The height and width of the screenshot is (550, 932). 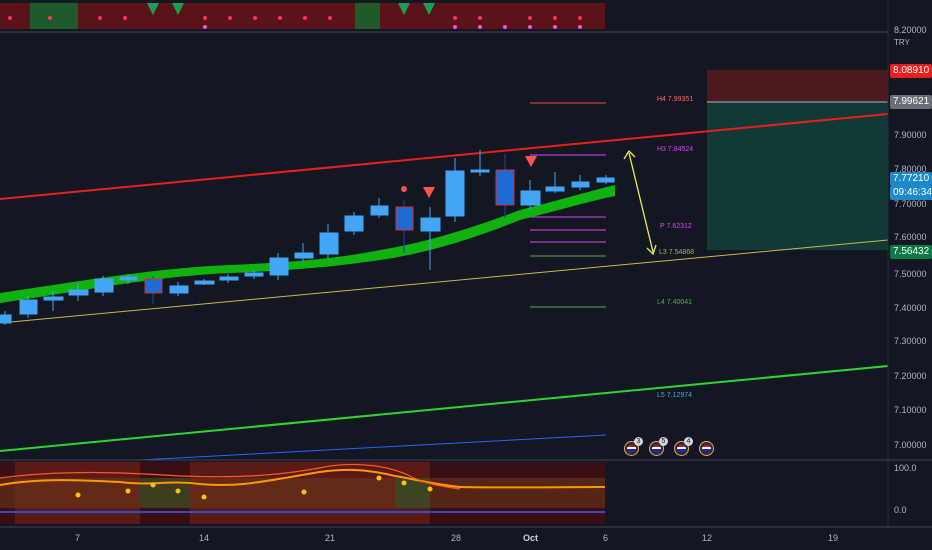 I want to click on price-tick: 7.90000, so click(x=910, y=135).